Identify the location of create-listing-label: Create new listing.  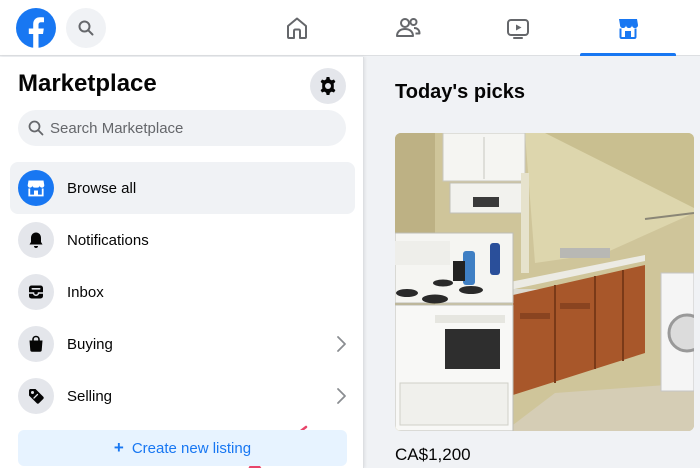
(191, 448).